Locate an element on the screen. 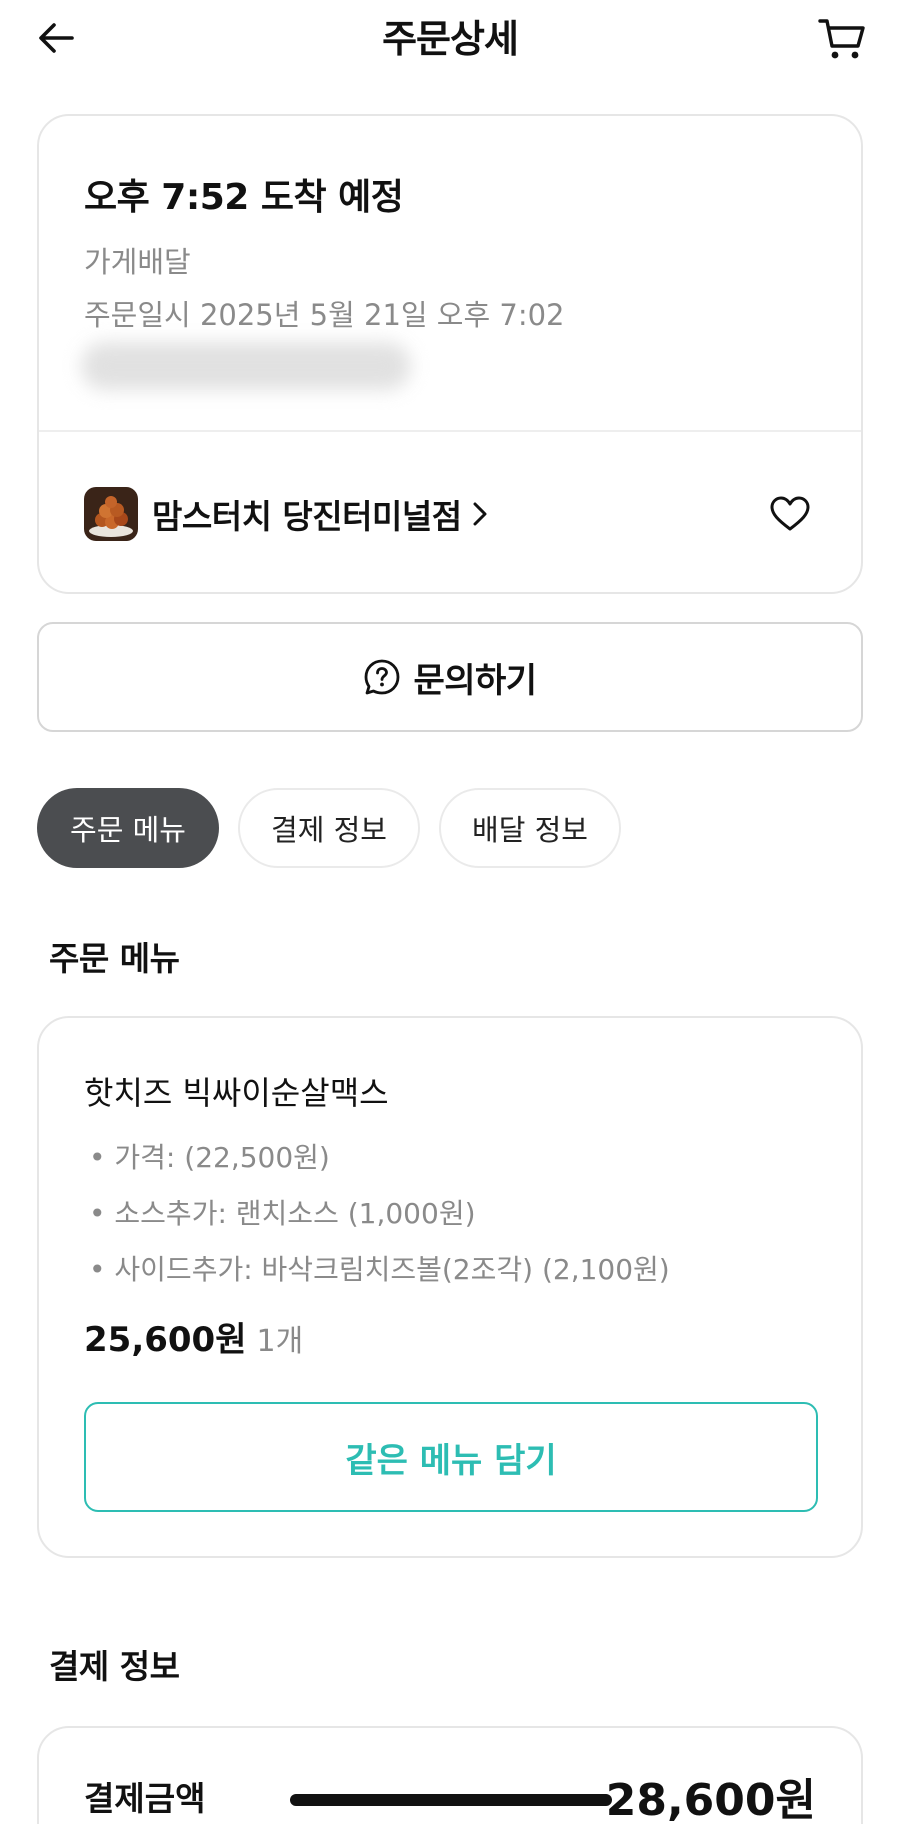  payment-section-title: 결제 정보 is located at coordinates (114, 1666).